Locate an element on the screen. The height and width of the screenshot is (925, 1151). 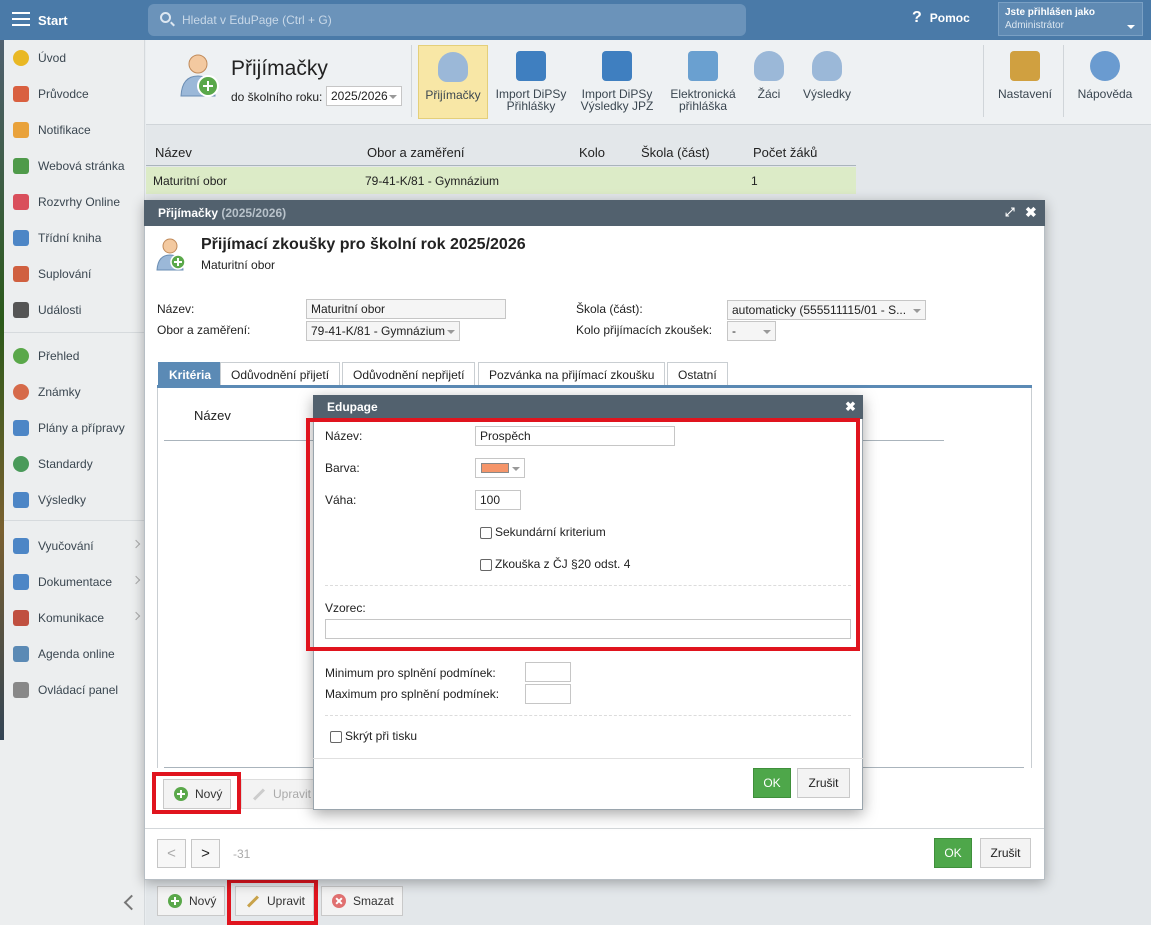
overview-icon is located at coordinates (21, 356).